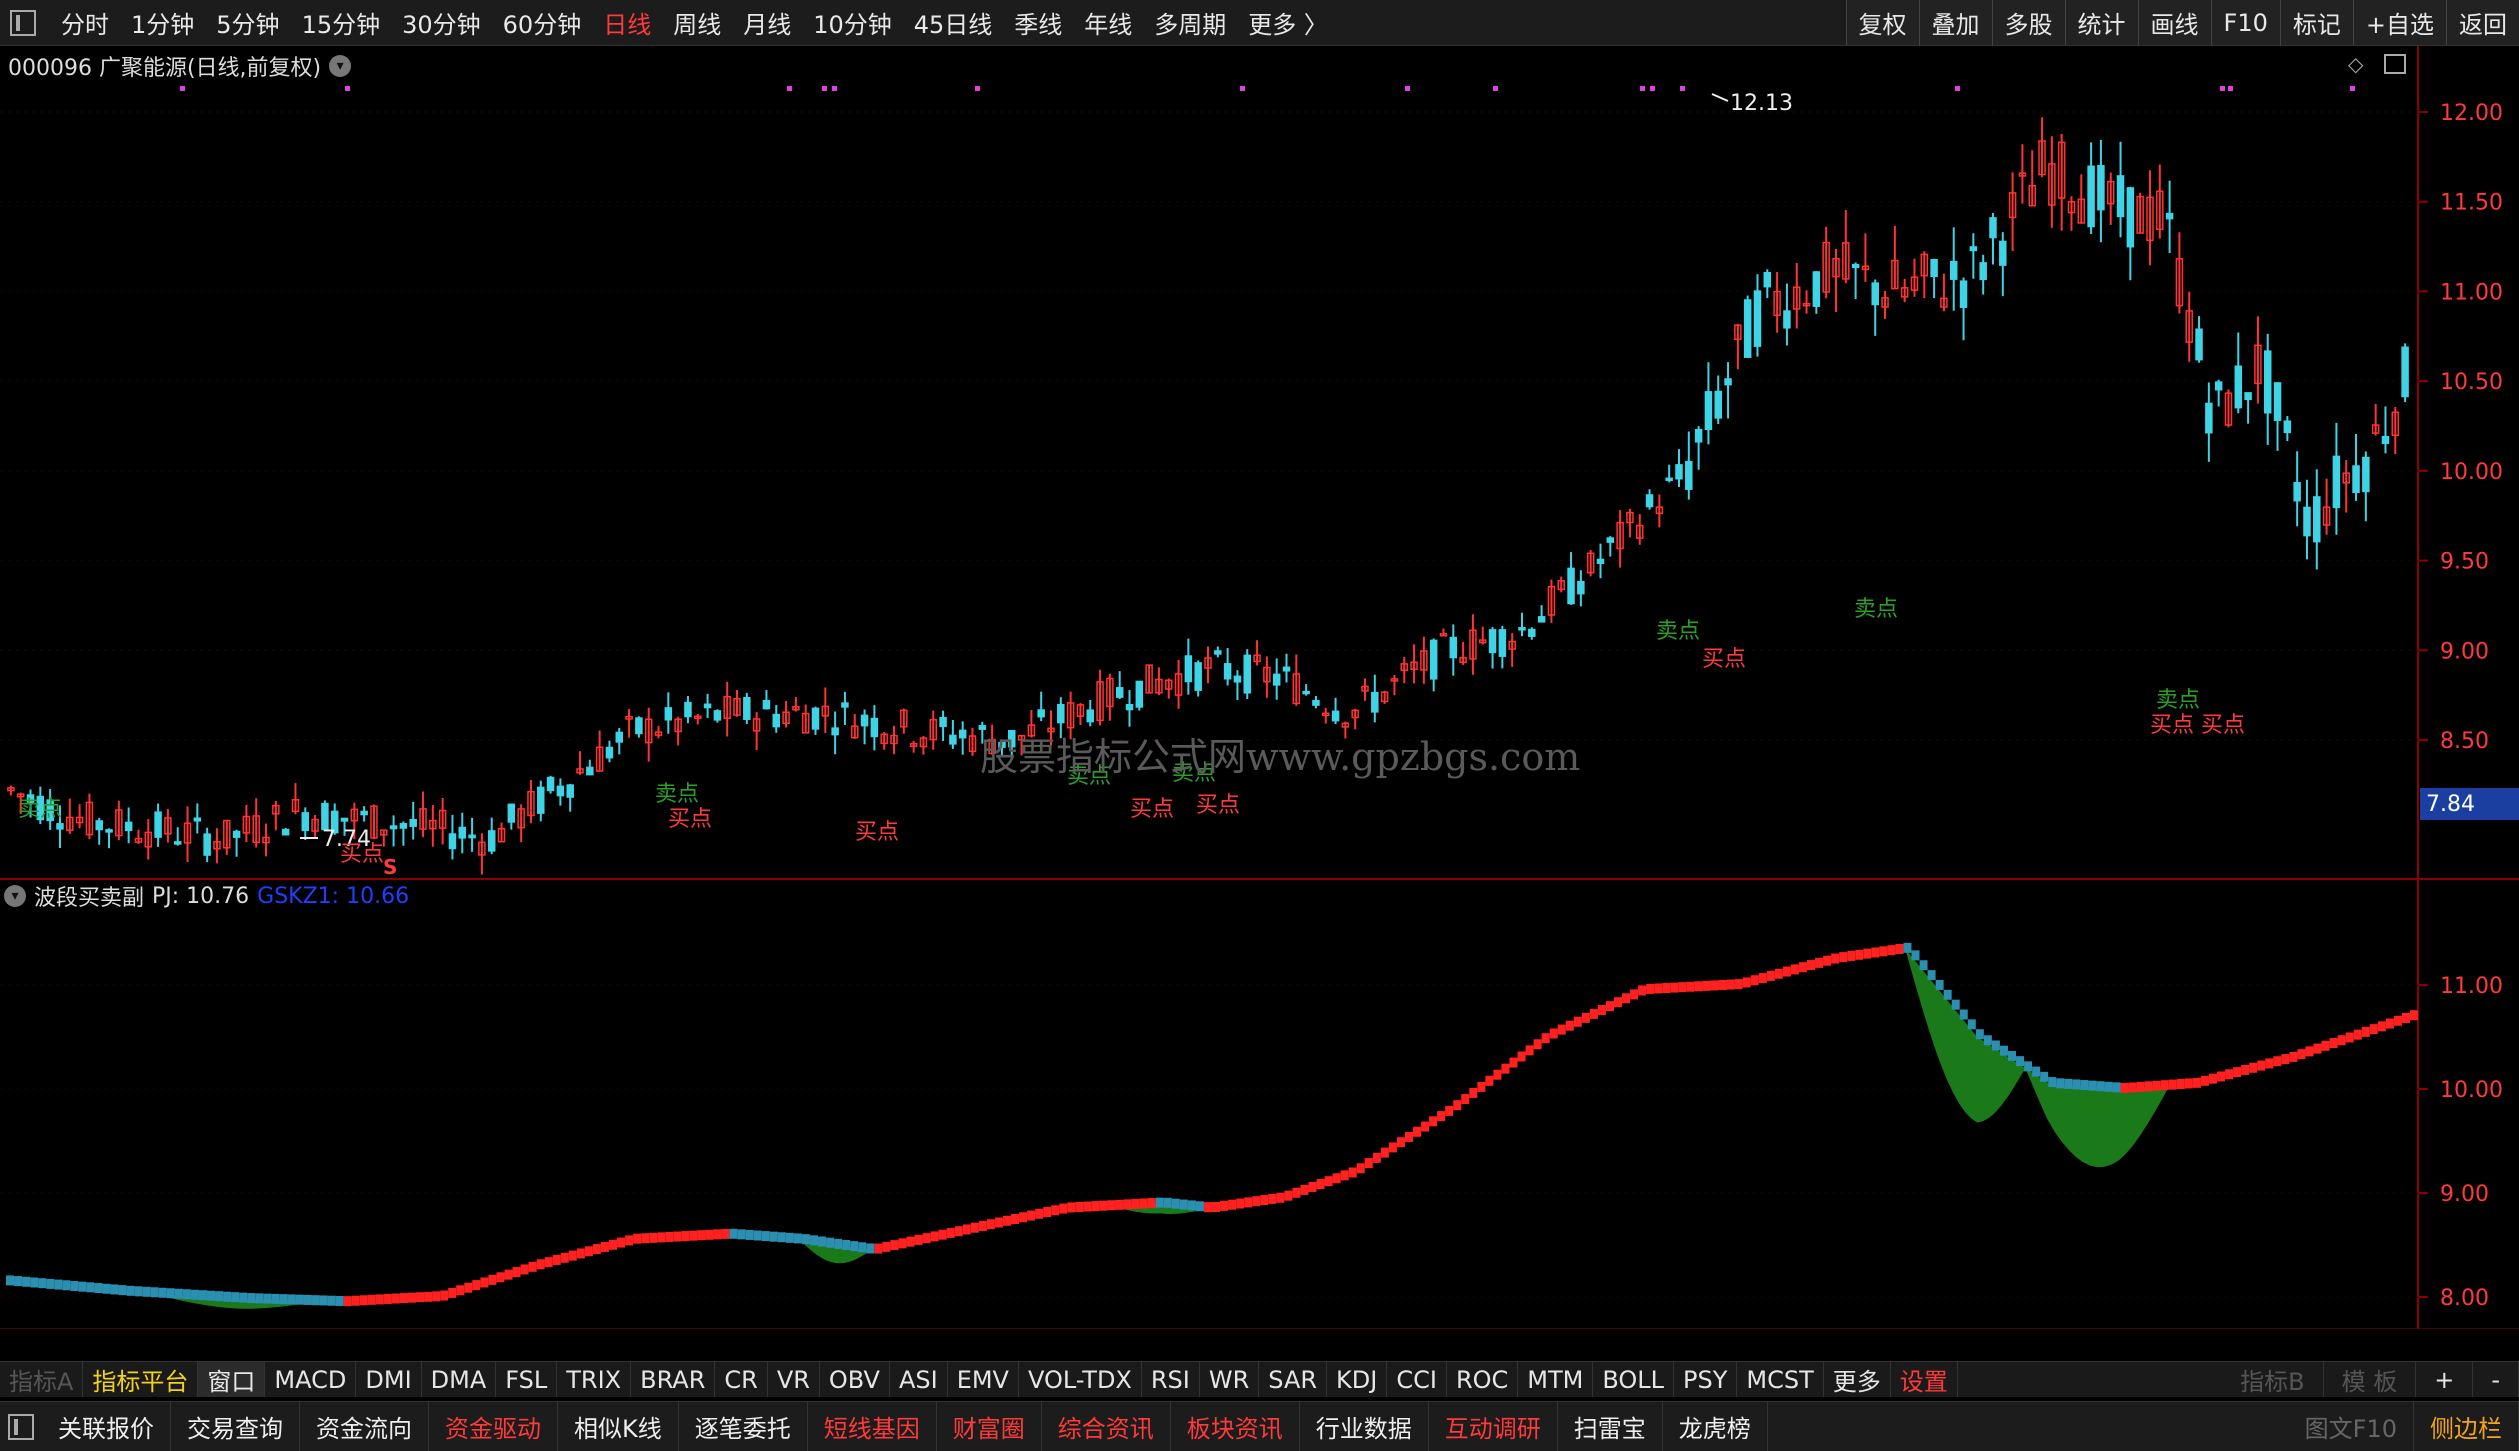  What do you see at coordinates (1780, 1379) in the screenshot?
I see `indicator-tab-24: MCST` at bounding box center [1780, 1379].